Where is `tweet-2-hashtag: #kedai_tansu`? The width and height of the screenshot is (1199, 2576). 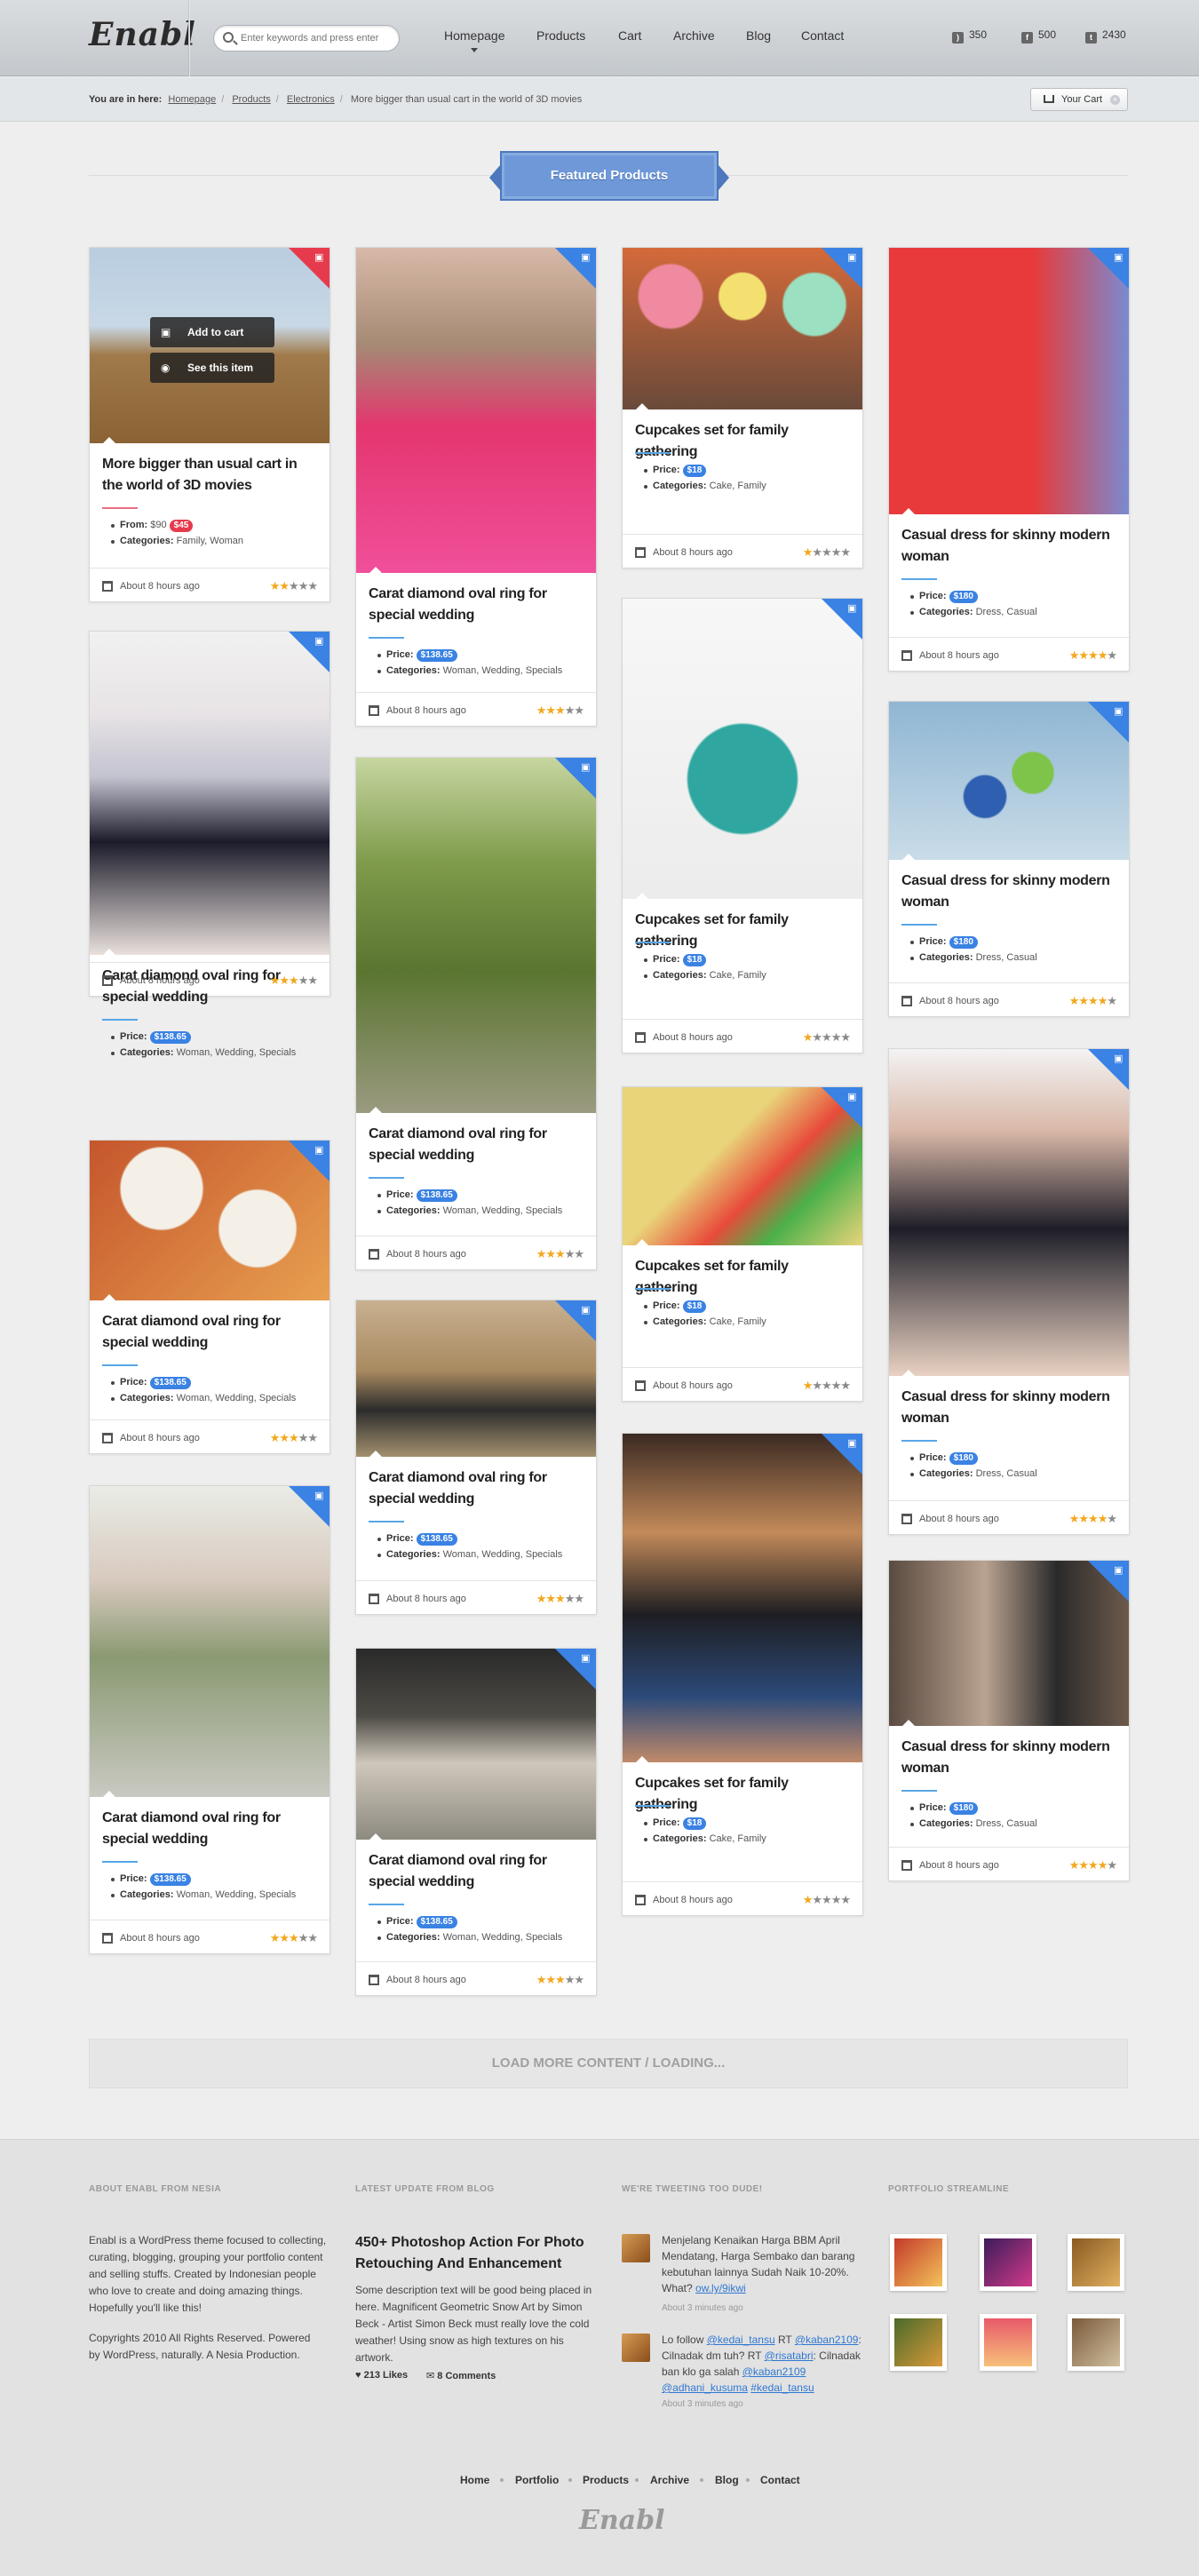
tweet-2-hashtag: #kedai_tansu is located at coordinates (782, 2387).